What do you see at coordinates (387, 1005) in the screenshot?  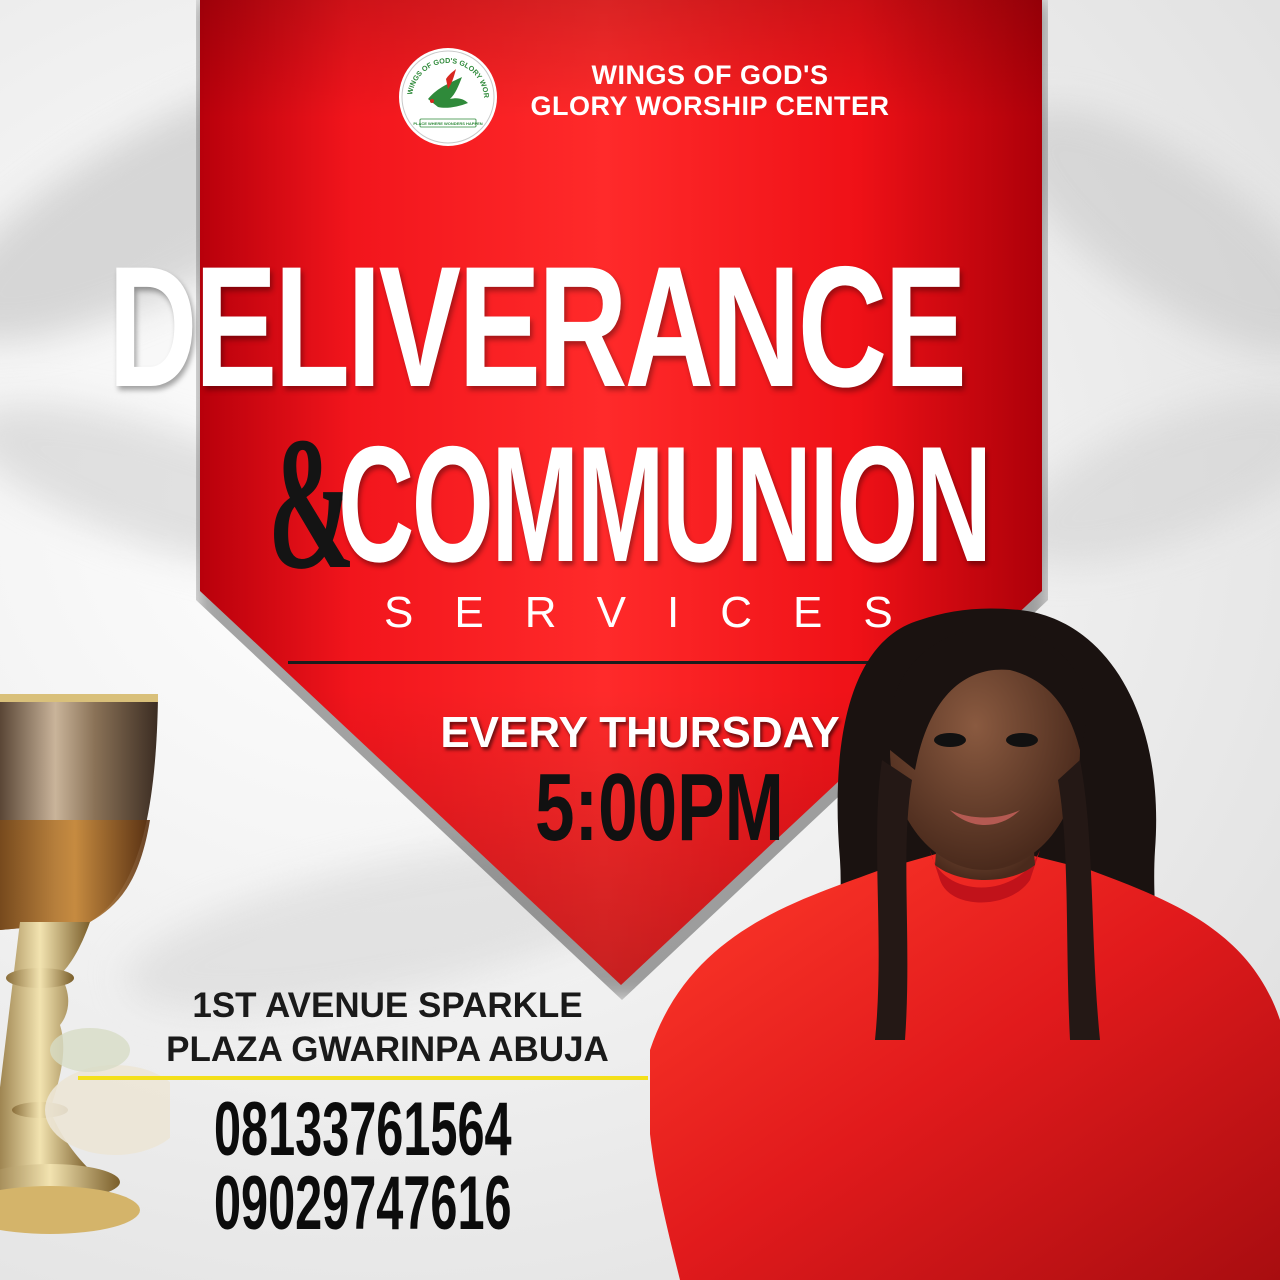 I see `address-line1: 1ST AVENUE SPARKLE` at bounding box center [387, 1005].